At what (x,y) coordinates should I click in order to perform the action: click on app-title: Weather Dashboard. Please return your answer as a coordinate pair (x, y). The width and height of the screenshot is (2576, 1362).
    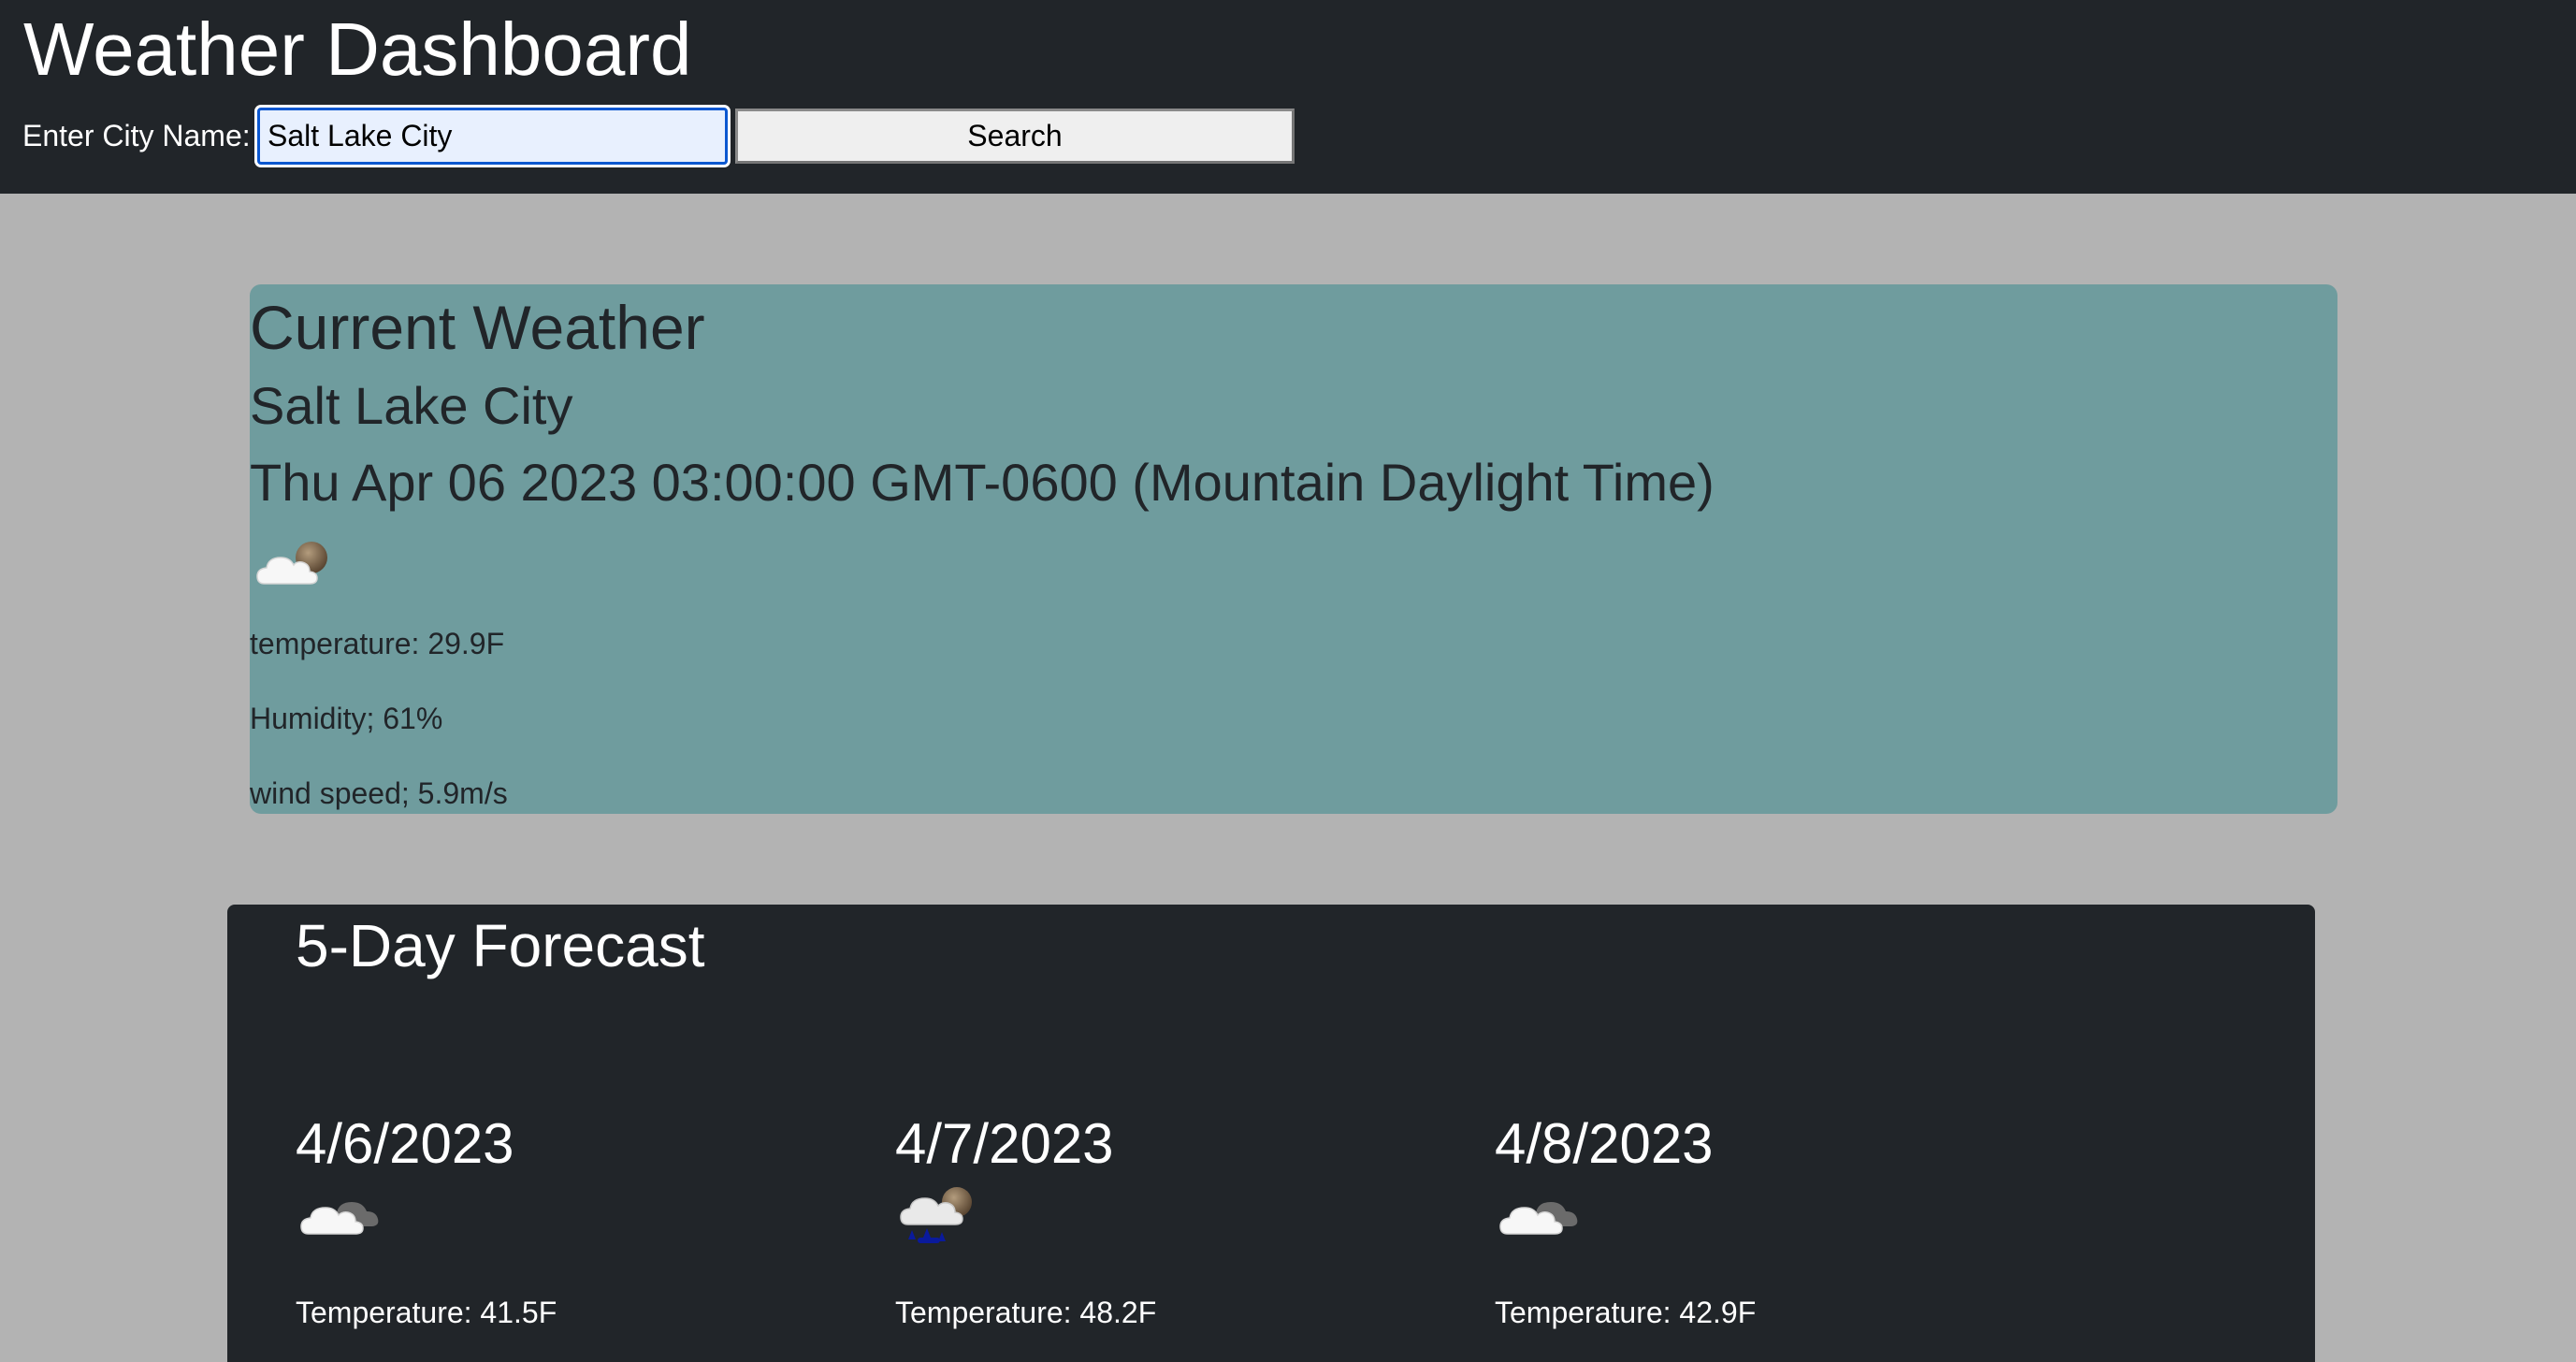
    Looking at the image, I should click on (357, 49).